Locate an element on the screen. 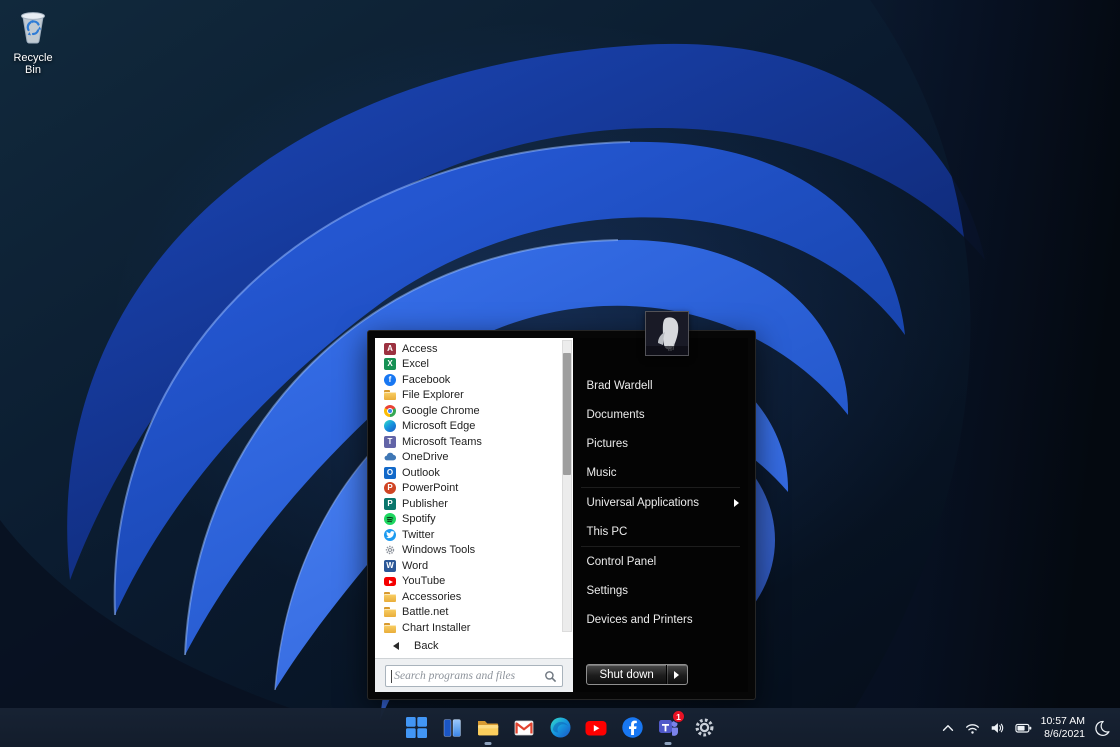 The height and width of the screenshot is (747, 1120). shutdown-options-arrow is located at coordinates (677, 674).